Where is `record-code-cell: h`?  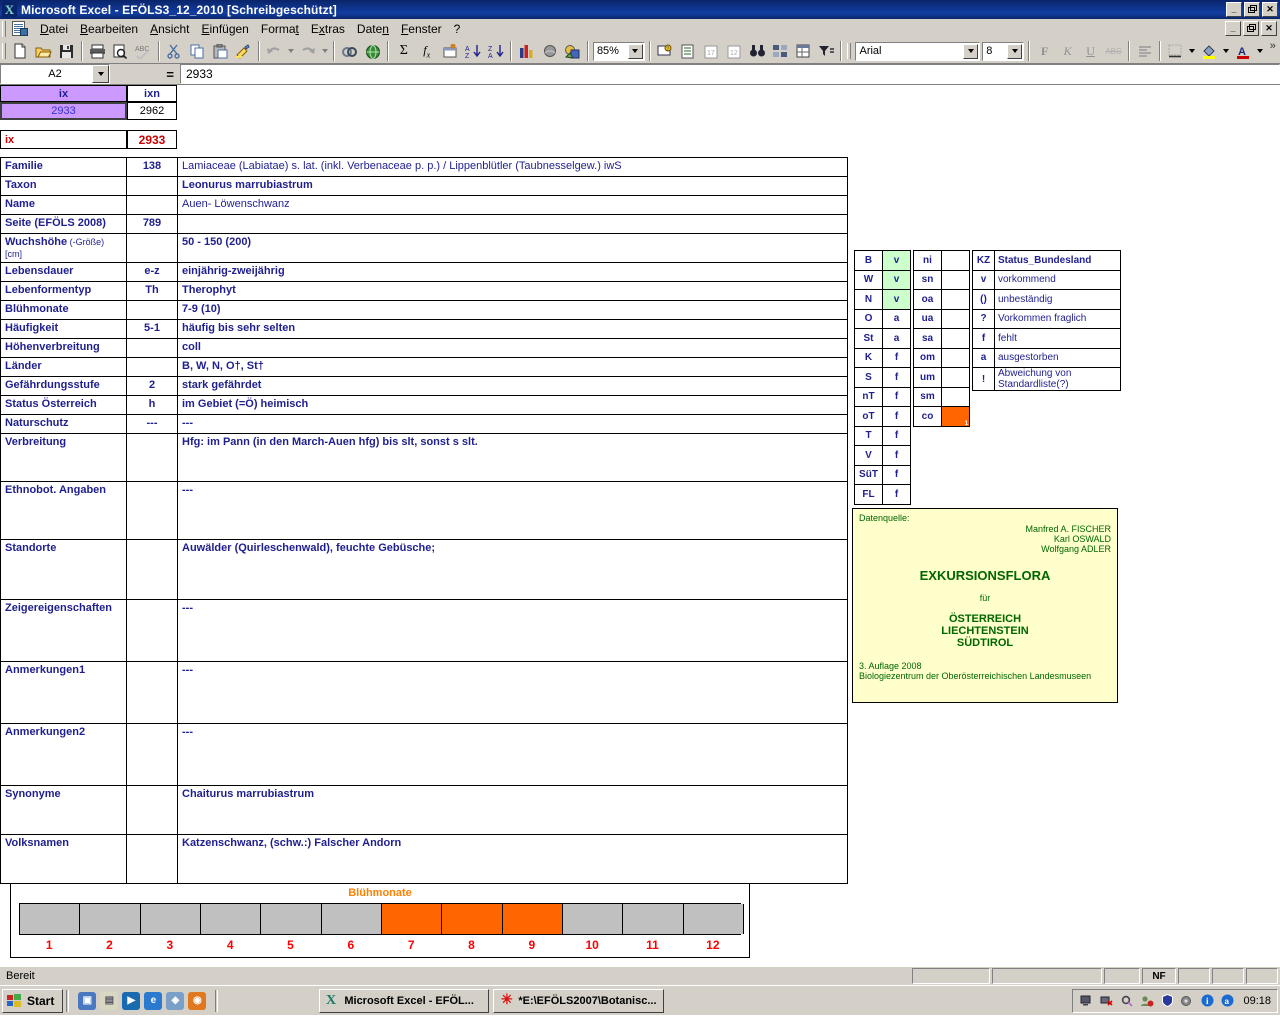 record-code-cell: h is located at coordinates (152, 405).